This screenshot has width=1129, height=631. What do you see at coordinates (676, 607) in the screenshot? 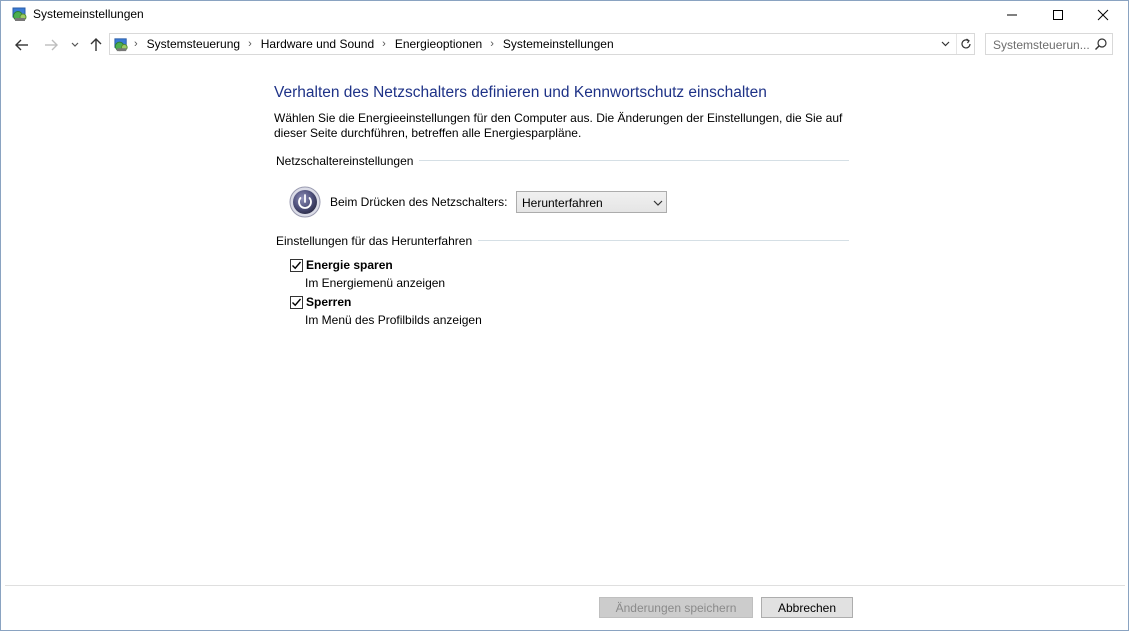
I see `save-changes-button: Änderungen speichern` at bounding box center [676, 607].